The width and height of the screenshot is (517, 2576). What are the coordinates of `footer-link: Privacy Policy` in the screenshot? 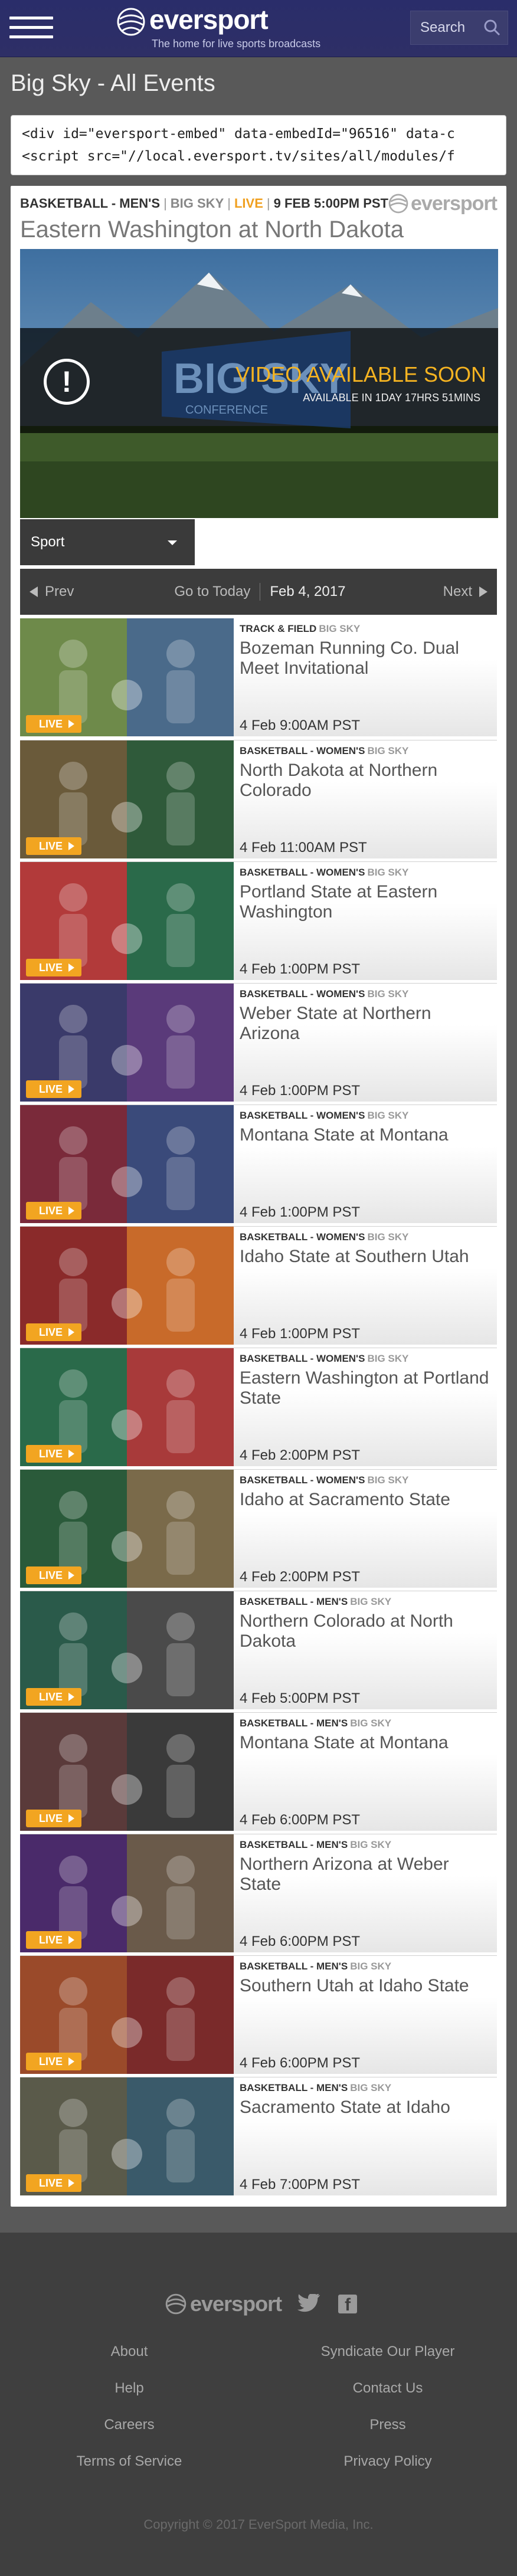 It's located at (387, 2471).